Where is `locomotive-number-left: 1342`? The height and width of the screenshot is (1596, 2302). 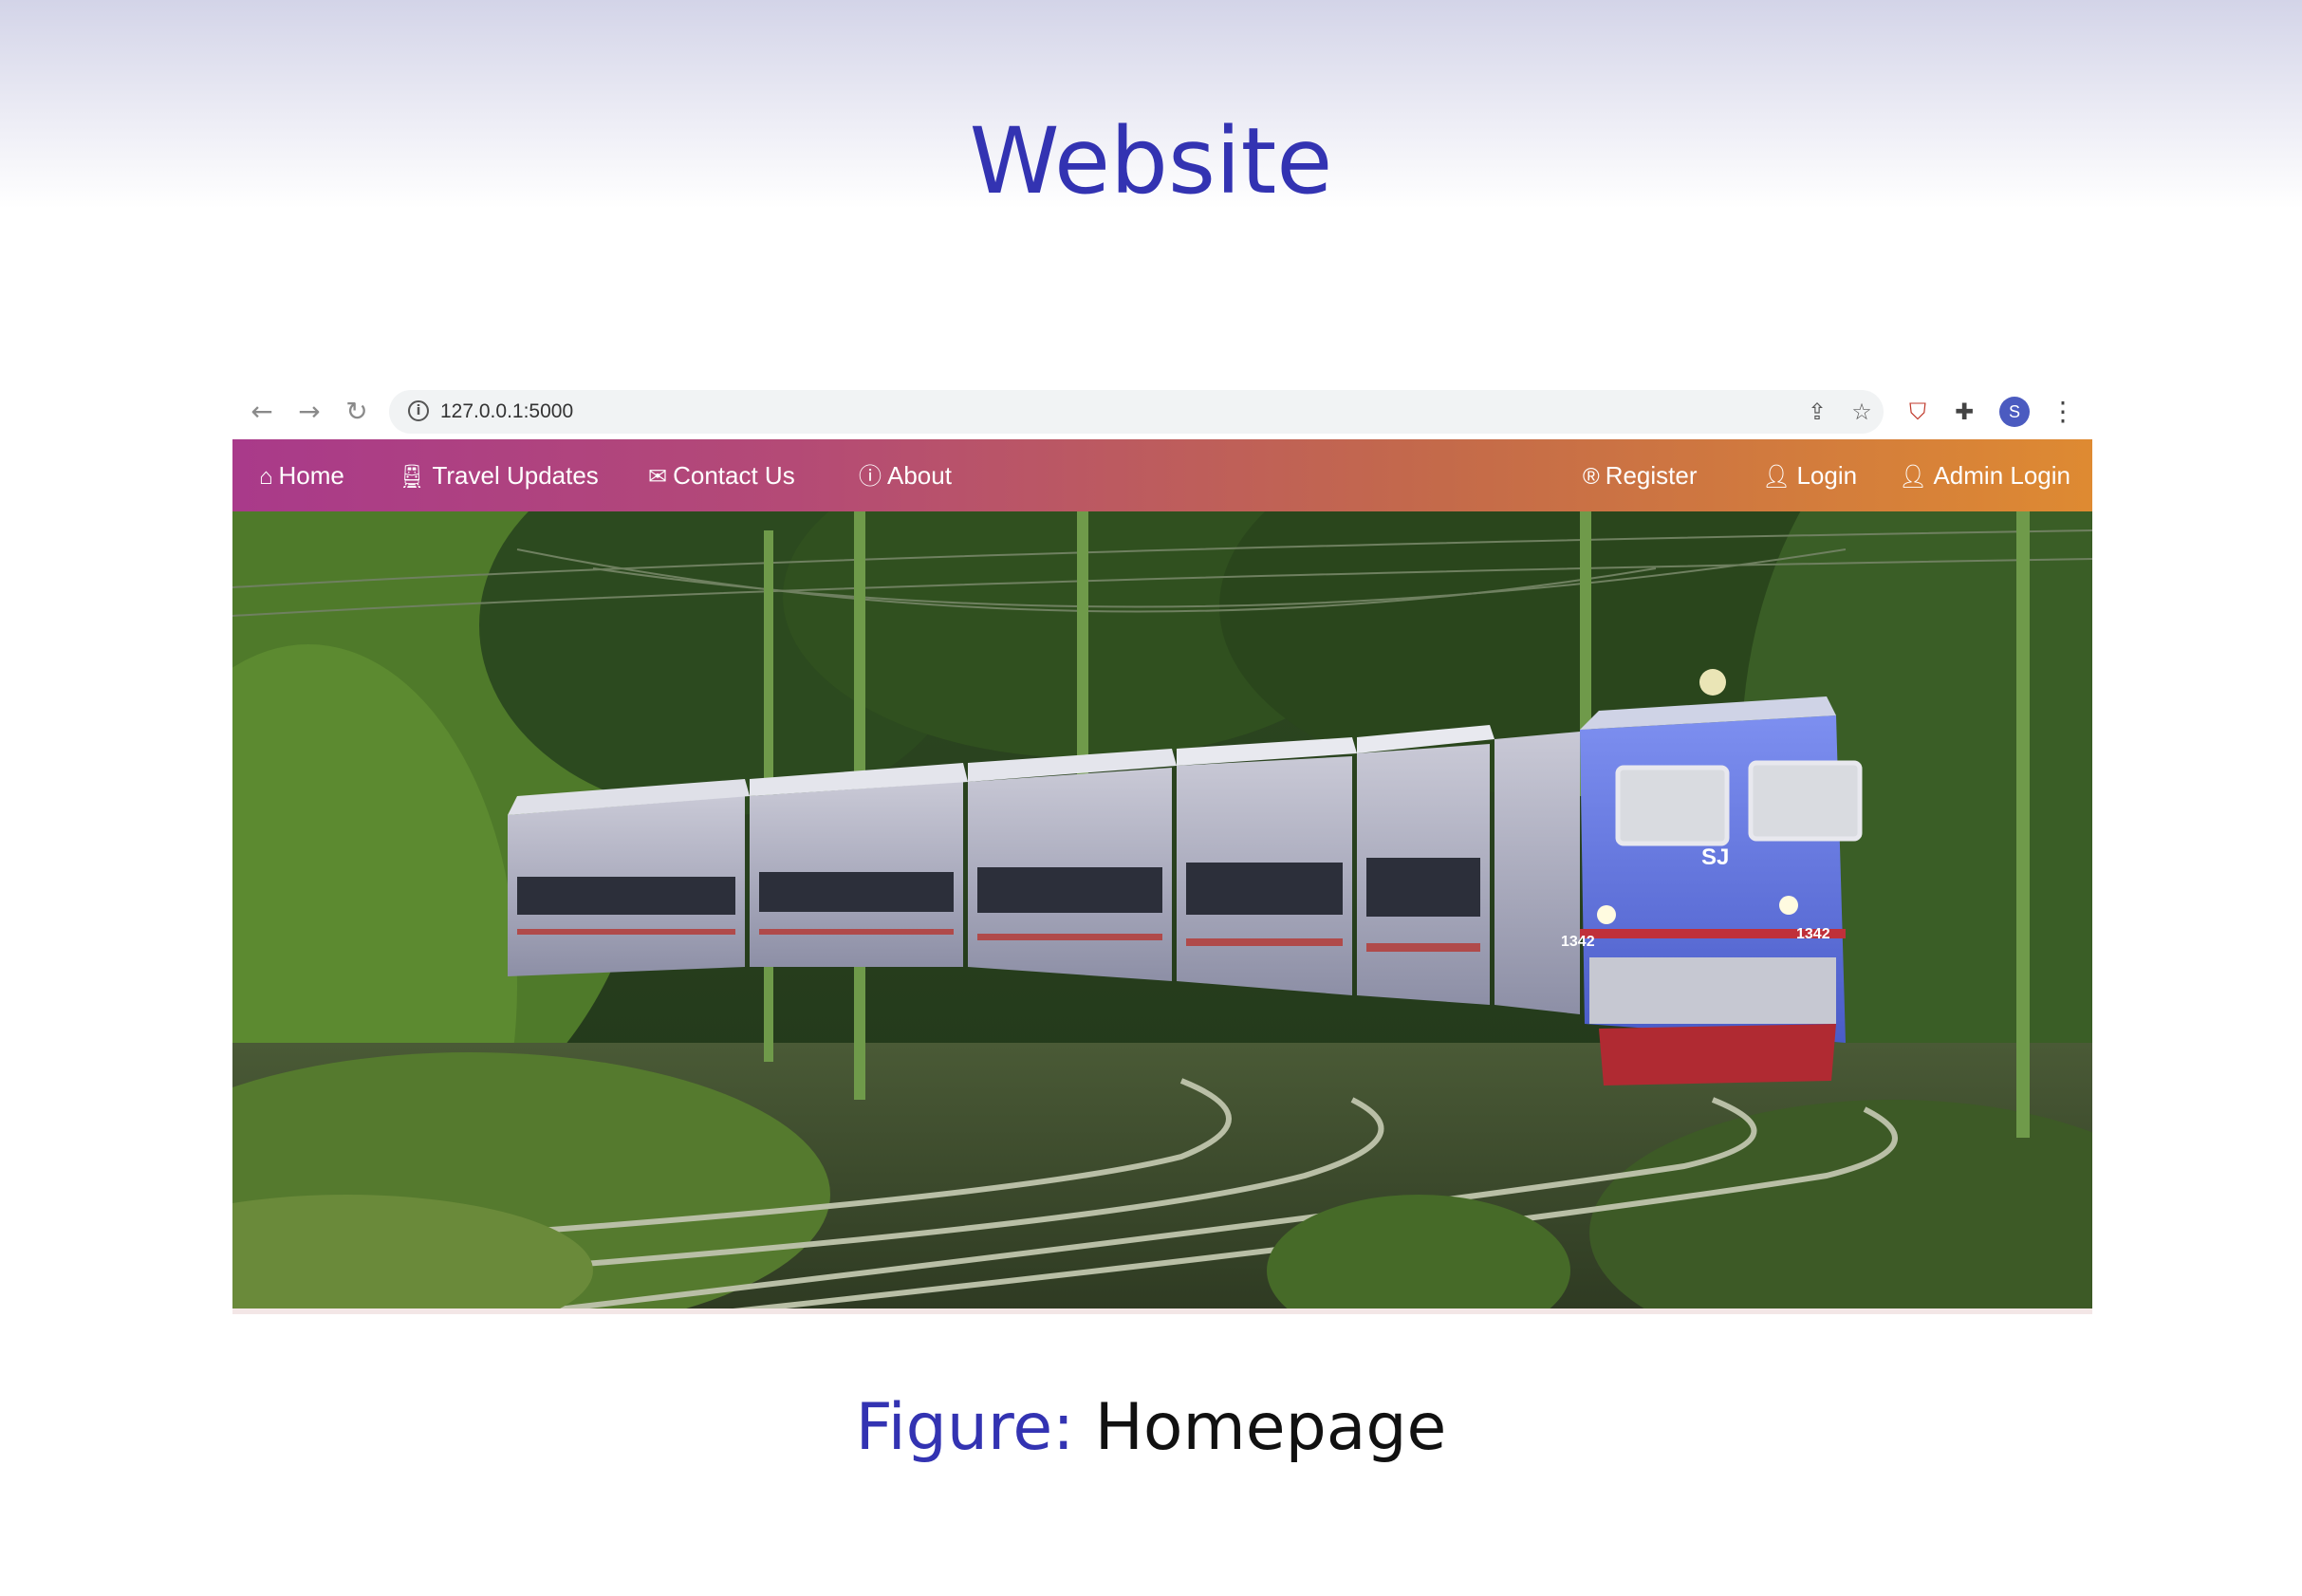
locomotive-number-left: 1342 is located at coordinates (1578, 942).